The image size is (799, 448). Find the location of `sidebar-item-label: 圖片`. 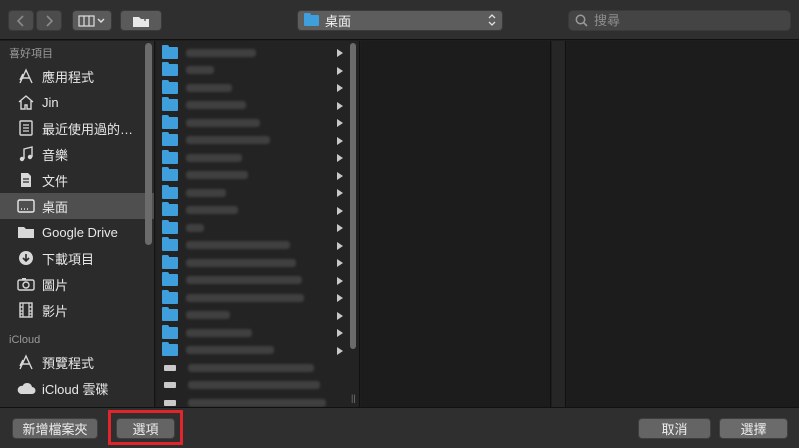

sidebar-item-label: 圖片 is located at coordinates (55, 285).